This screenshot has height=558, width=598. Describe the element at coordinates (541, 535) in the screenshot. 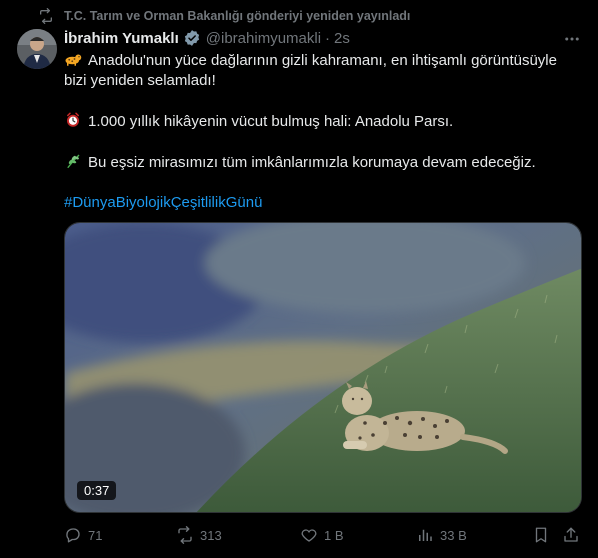

I see `bookmark-icon` at that location.